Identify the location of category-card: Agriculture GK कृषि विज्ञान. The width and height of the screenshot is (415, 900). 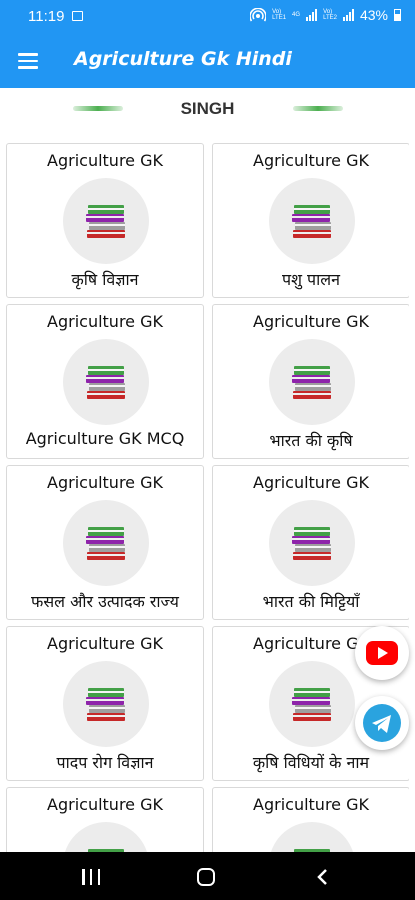
(105, 220).